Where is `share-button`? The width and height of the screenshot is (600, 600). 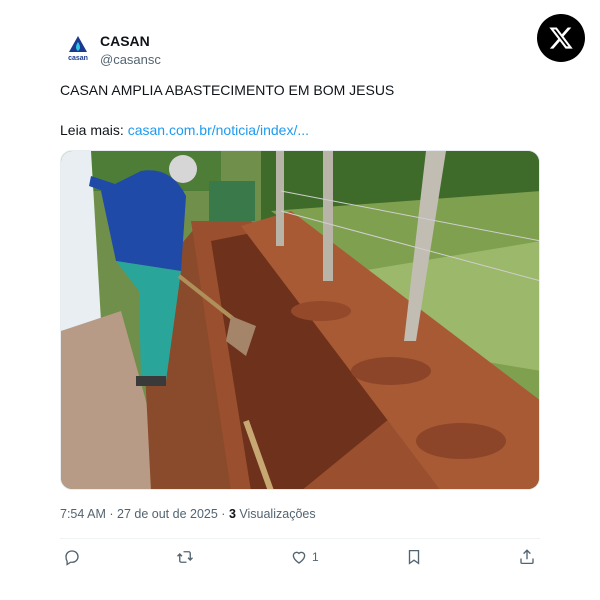
share-button is located at coordinates (529, 557).